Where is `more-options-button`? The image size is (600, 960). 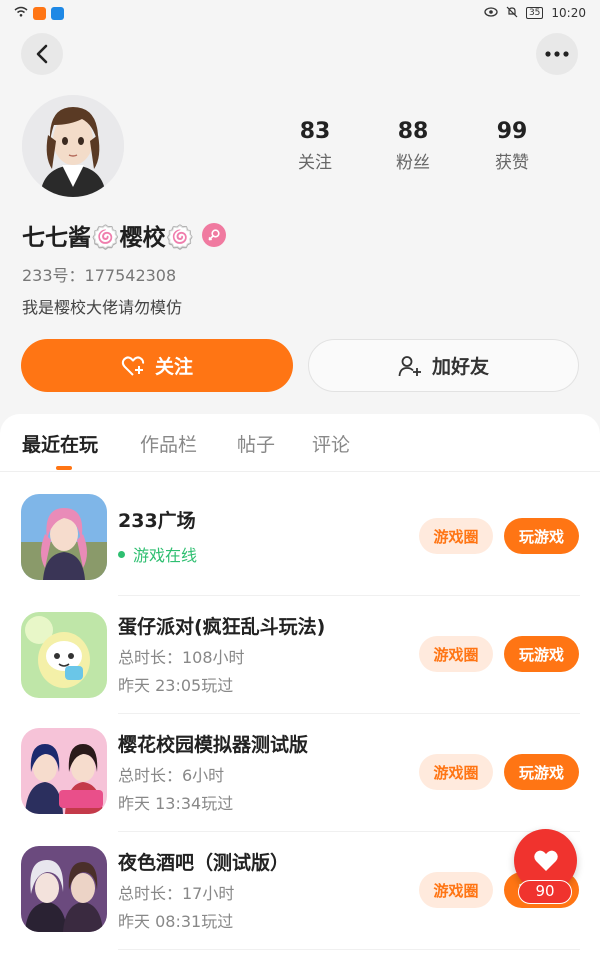
more-options-button is located at coordinates (557, 54).